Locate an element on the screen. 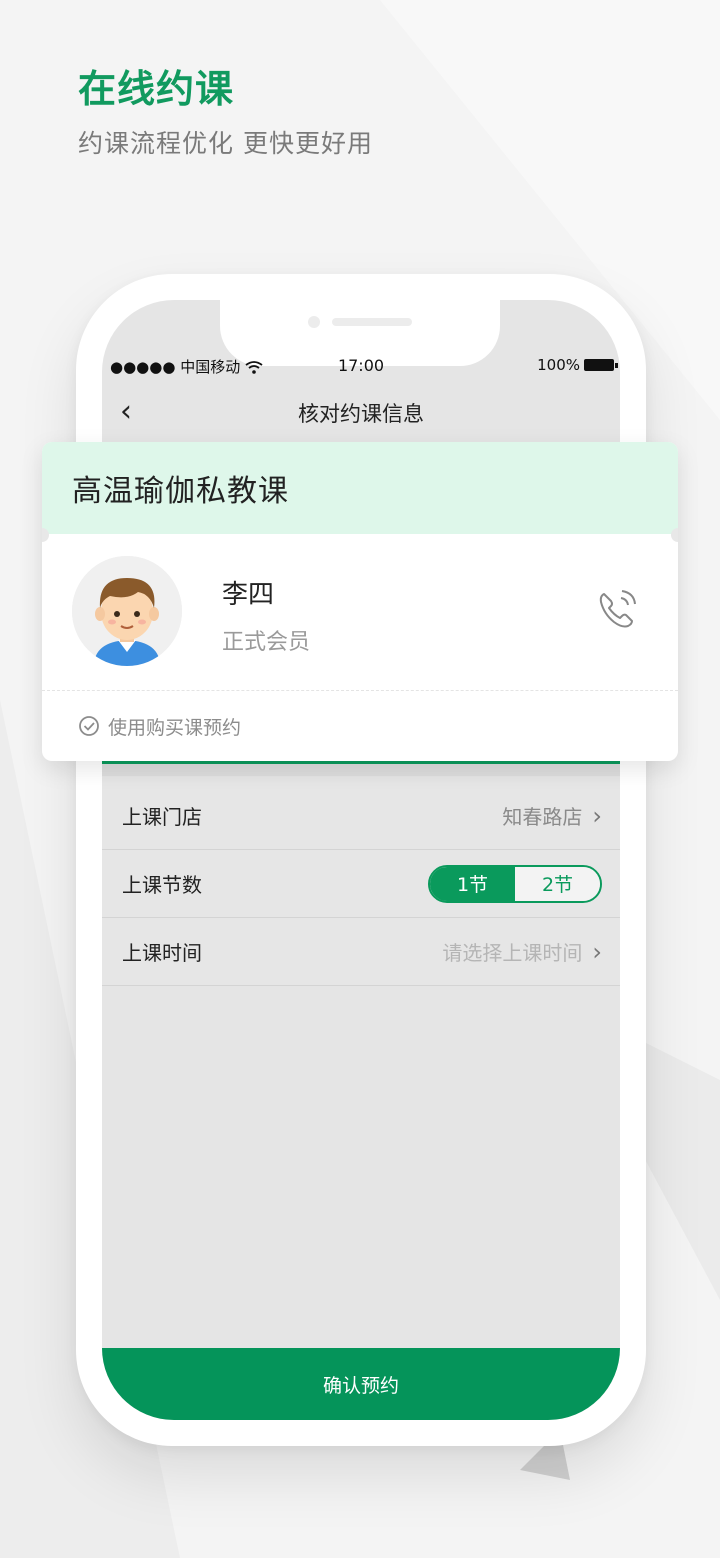 The height and width of the screenshot is (1558, 720). time-label: 上课时间 is located at coordinates (162, 953).